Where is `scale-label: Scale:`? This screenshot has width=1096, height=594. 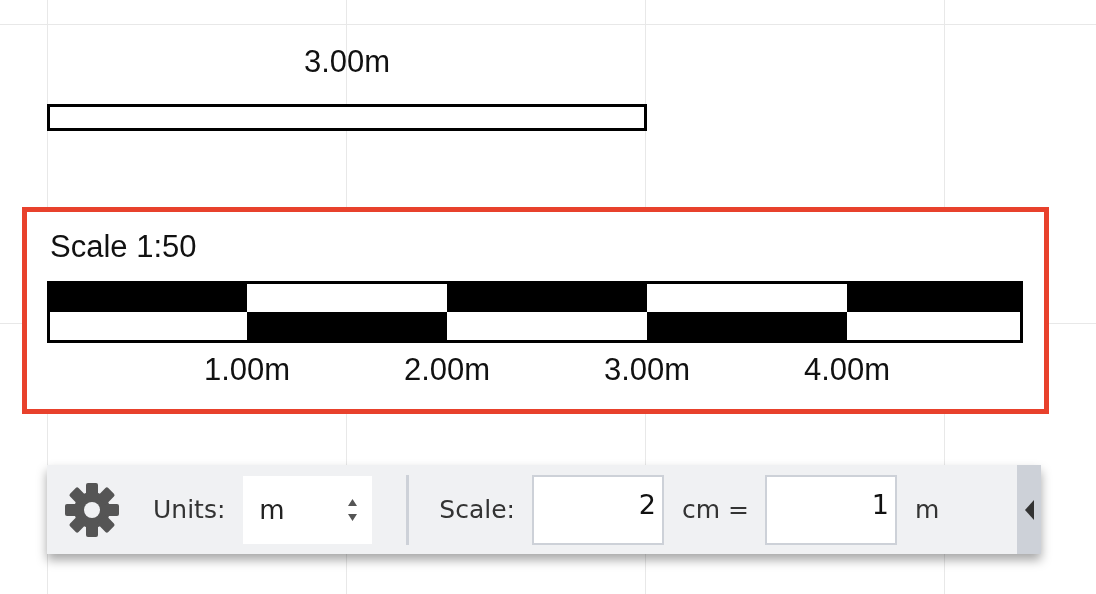
scale-label: Scale: is located at coordinates (477, 509).